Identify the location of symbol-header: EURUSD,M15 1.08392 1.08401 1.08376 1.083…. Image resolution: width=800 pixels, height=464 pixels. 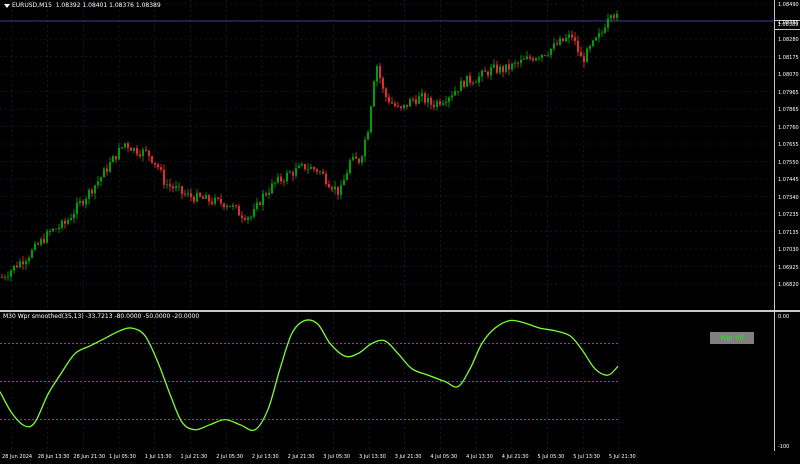
(82, 5).